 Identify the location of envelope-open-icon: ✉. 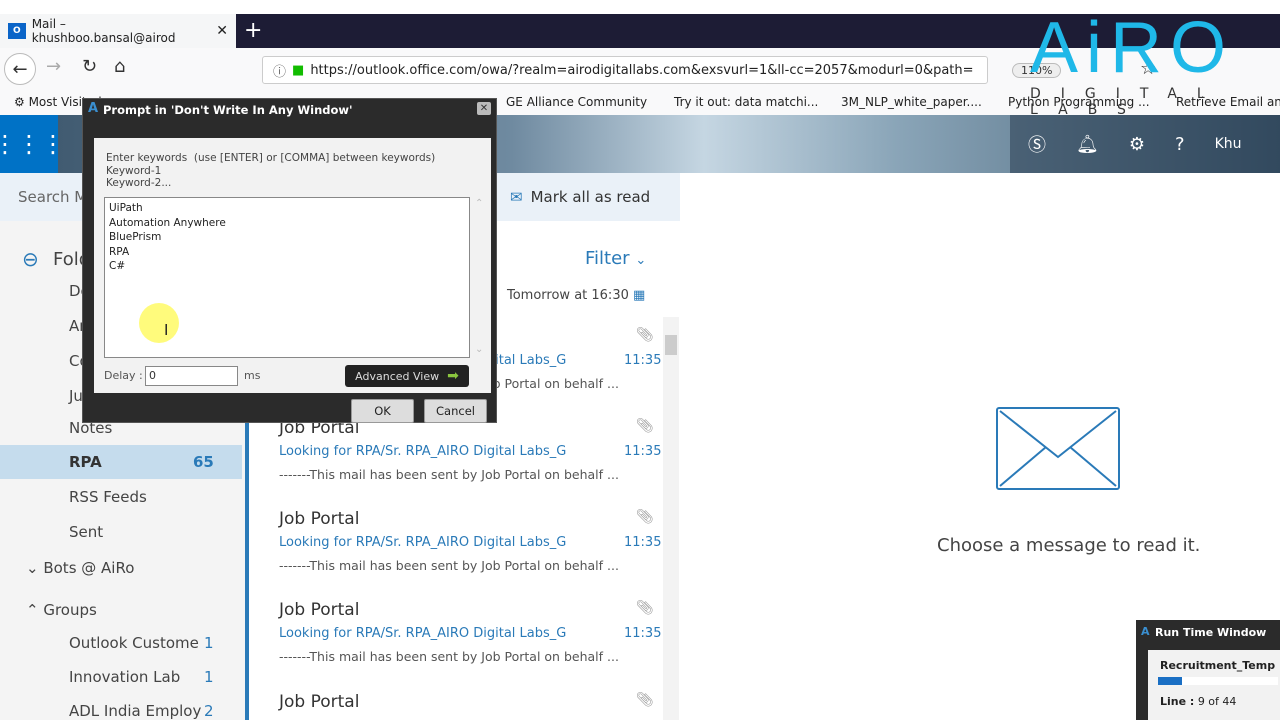
(516, 197).